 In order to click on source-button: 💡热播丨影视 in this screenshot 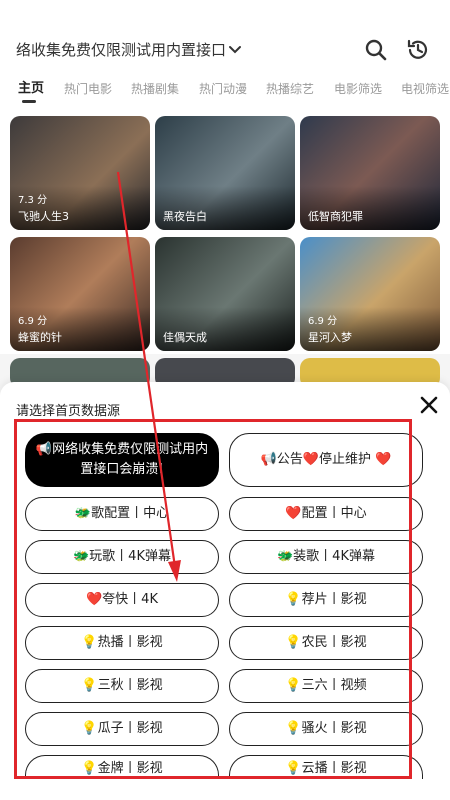, I will do `click(122, 643)`.